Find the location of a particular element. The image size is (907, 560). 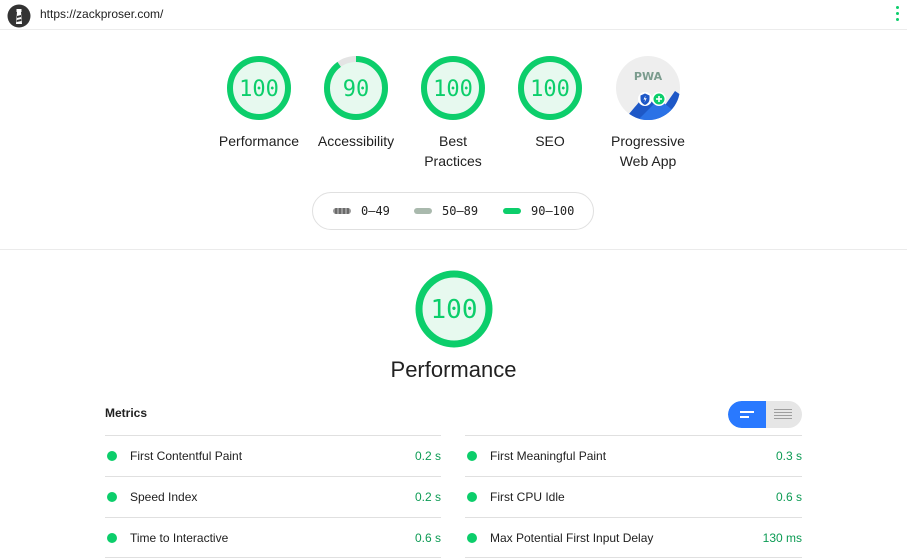

metric-time-to-interactive: Time to Interactive 0.6 s is located at coordinates (274, 538).